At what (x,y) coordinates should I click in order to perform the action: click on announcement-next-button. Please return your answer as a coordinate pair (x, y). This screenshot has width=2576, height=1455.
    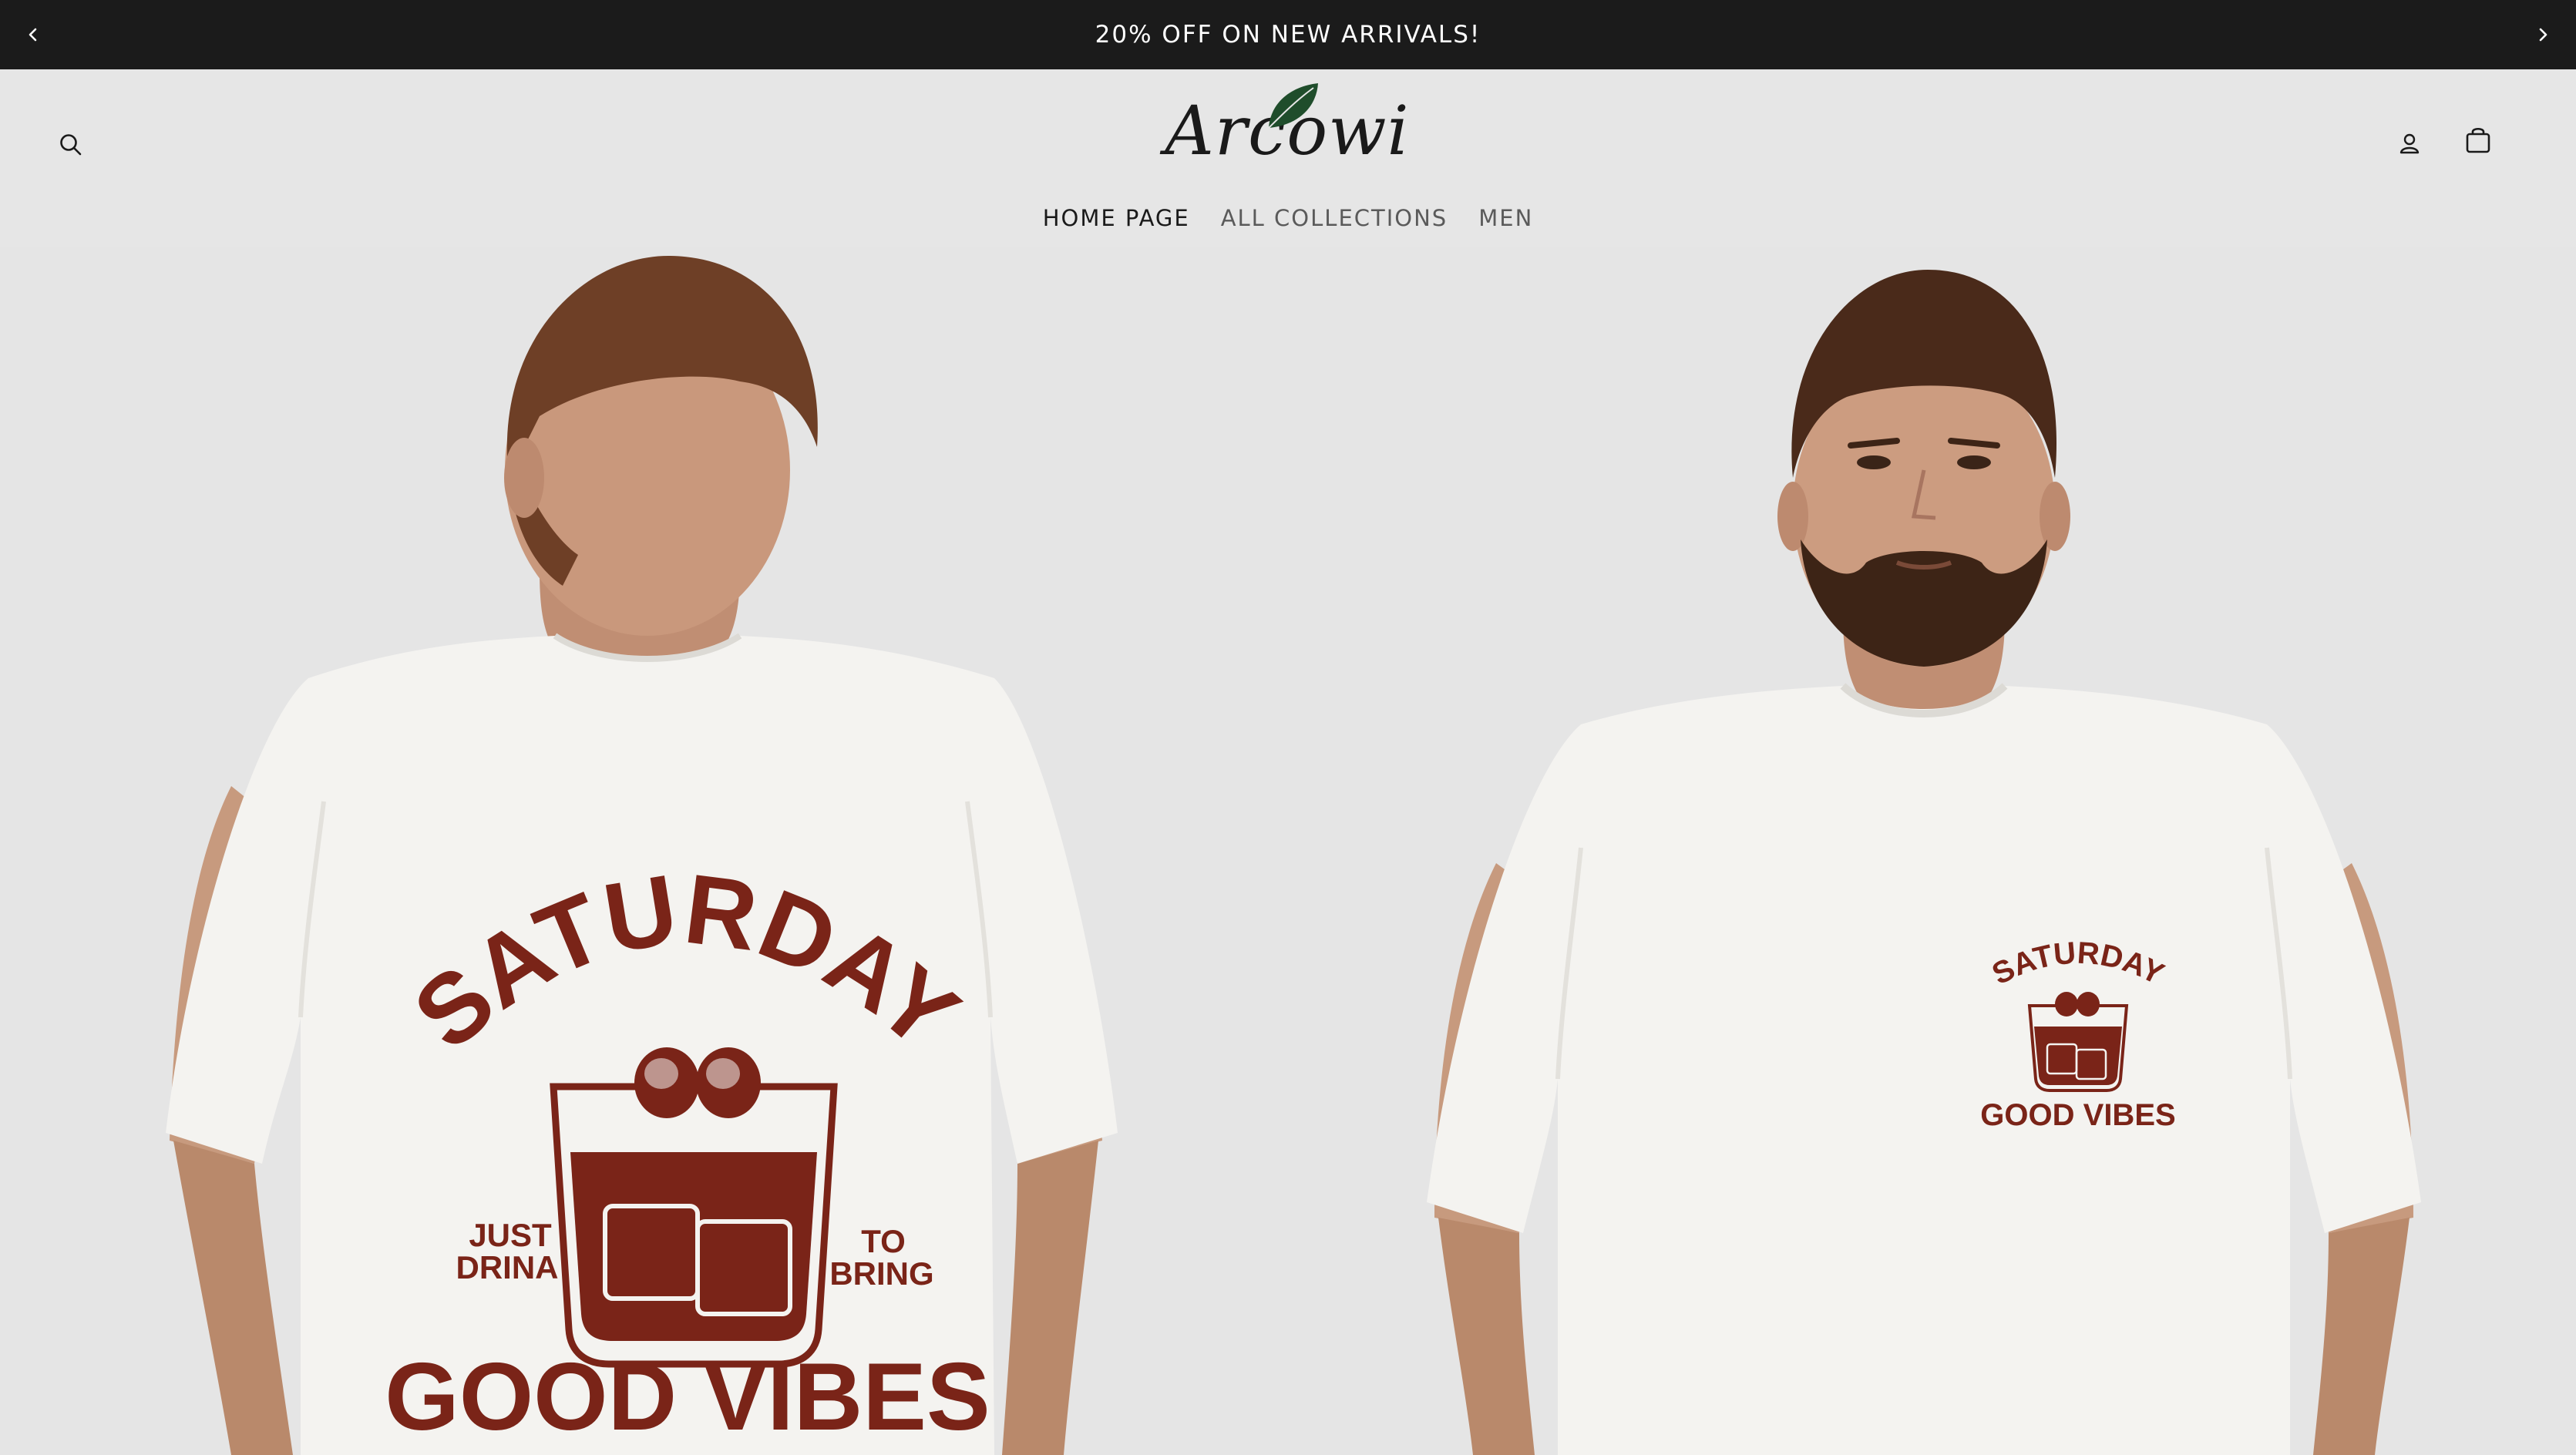
    Looking at the image, I should click on (2543, 35).